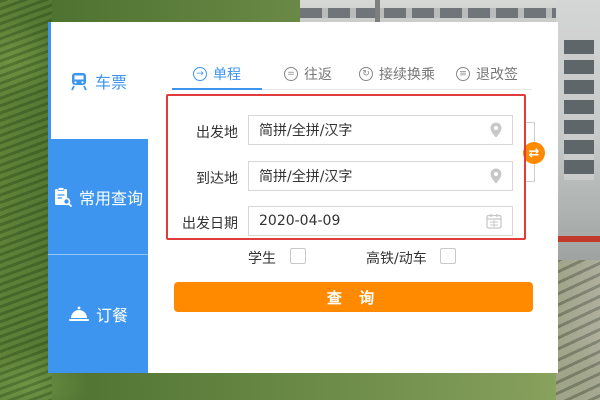  I want to click on sidebar-item-tickets: 车票, so click(98, 80).